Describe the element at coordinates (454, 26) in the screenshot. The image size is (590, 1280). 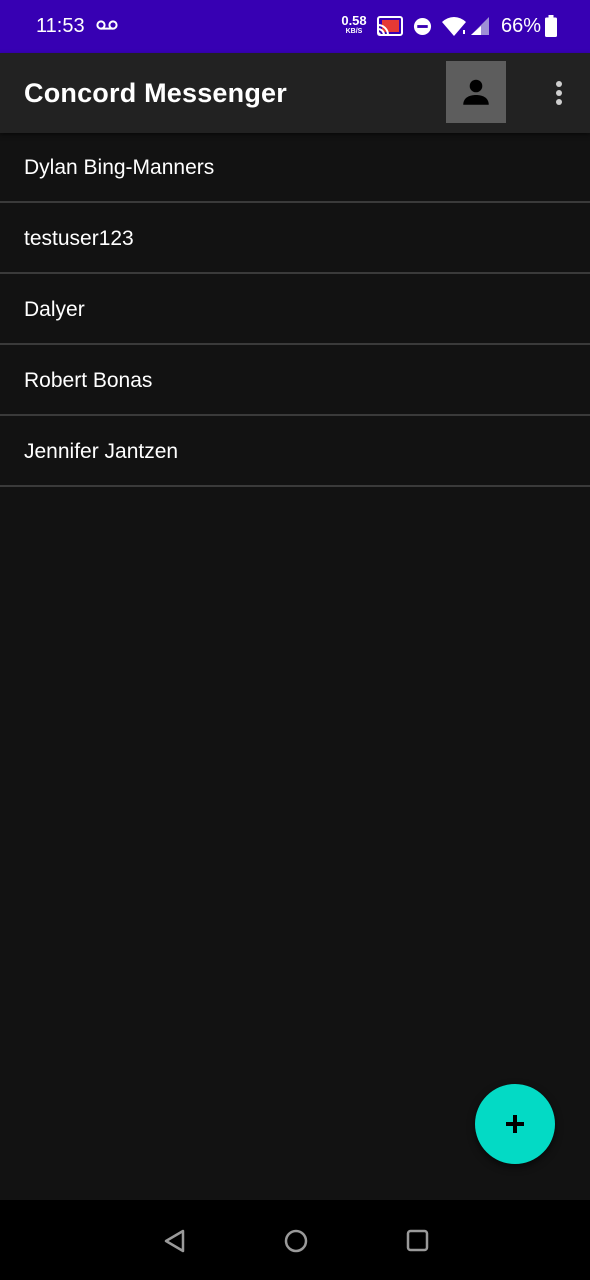
I see `wifi-icon` at that location.